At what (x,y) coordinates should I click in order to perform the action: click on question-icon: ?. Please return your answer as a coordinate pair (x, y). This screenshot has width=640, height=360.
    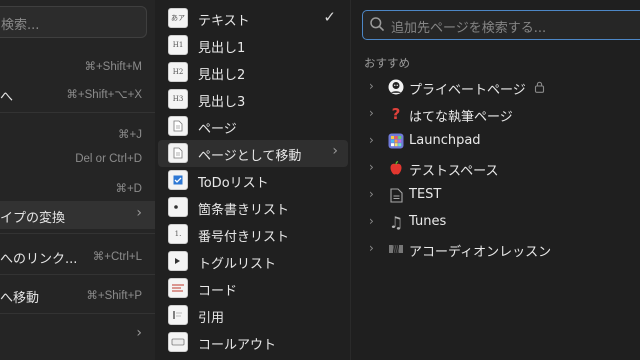
    Looking at the image, I should click on (396, 114).